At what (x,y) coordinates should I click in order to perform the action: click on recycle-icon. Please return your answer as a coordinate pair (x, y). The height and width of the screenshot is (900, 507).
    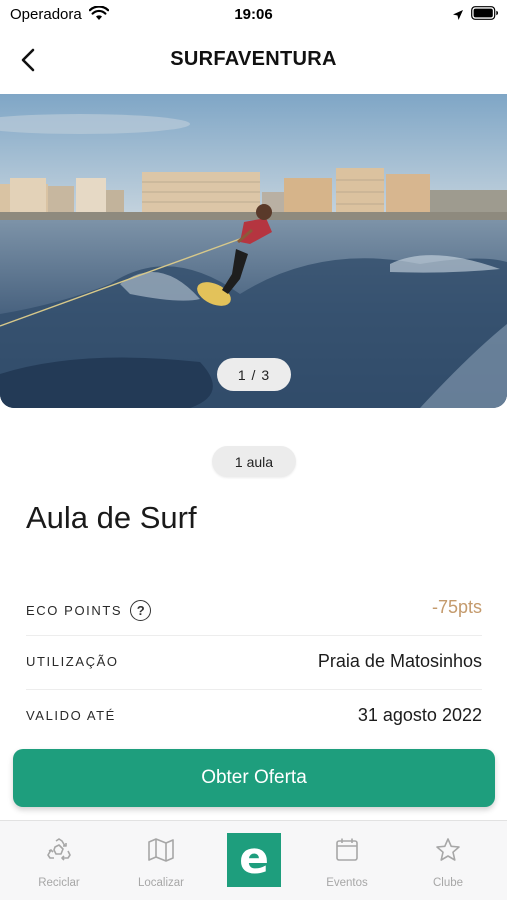
    Looking at the image, I should click on (59, 849).